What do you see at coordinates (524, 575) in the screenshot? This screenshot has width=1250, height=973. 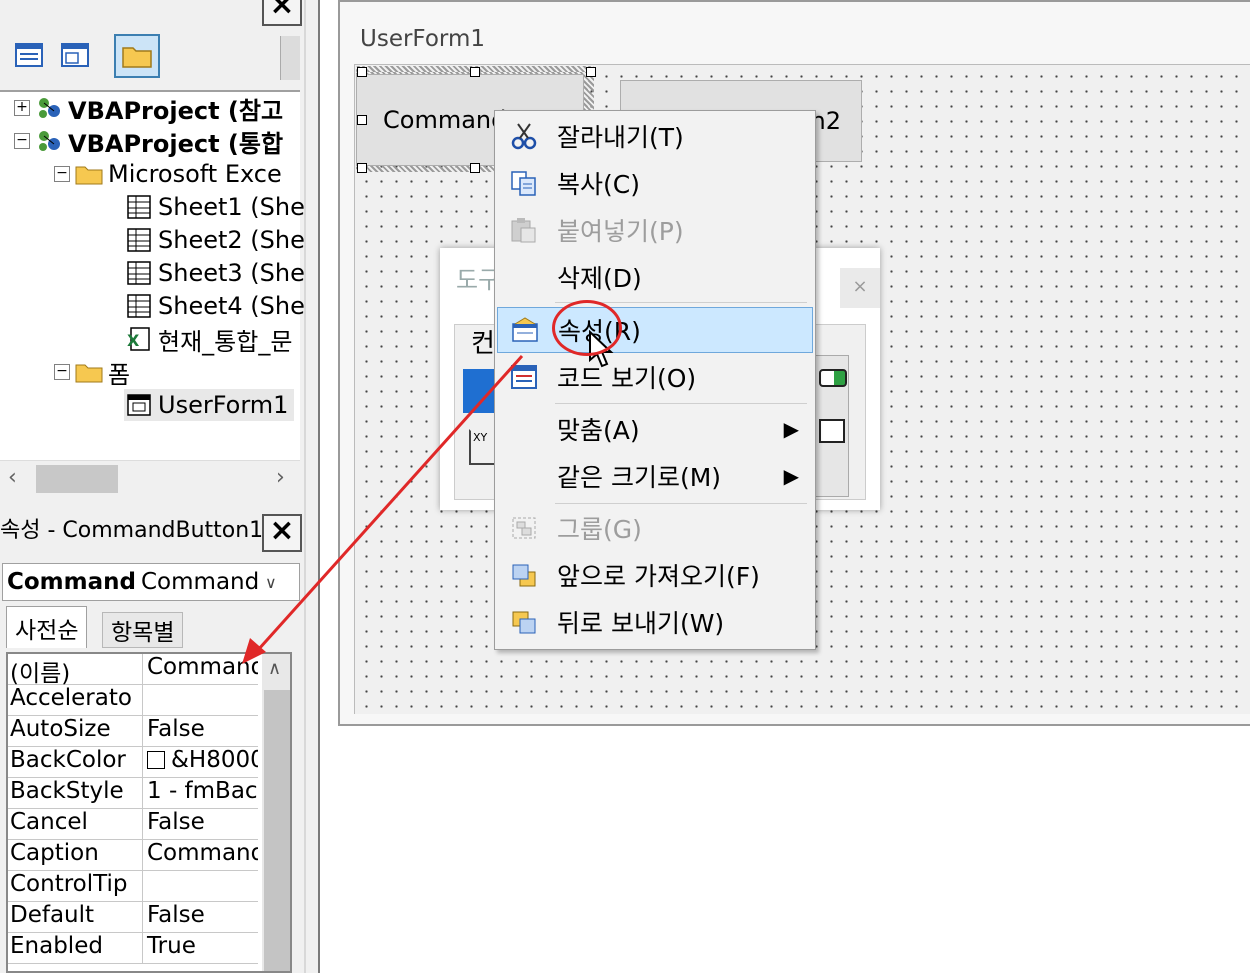 I see `bring-front-icon` at bounding box center [524, 575].